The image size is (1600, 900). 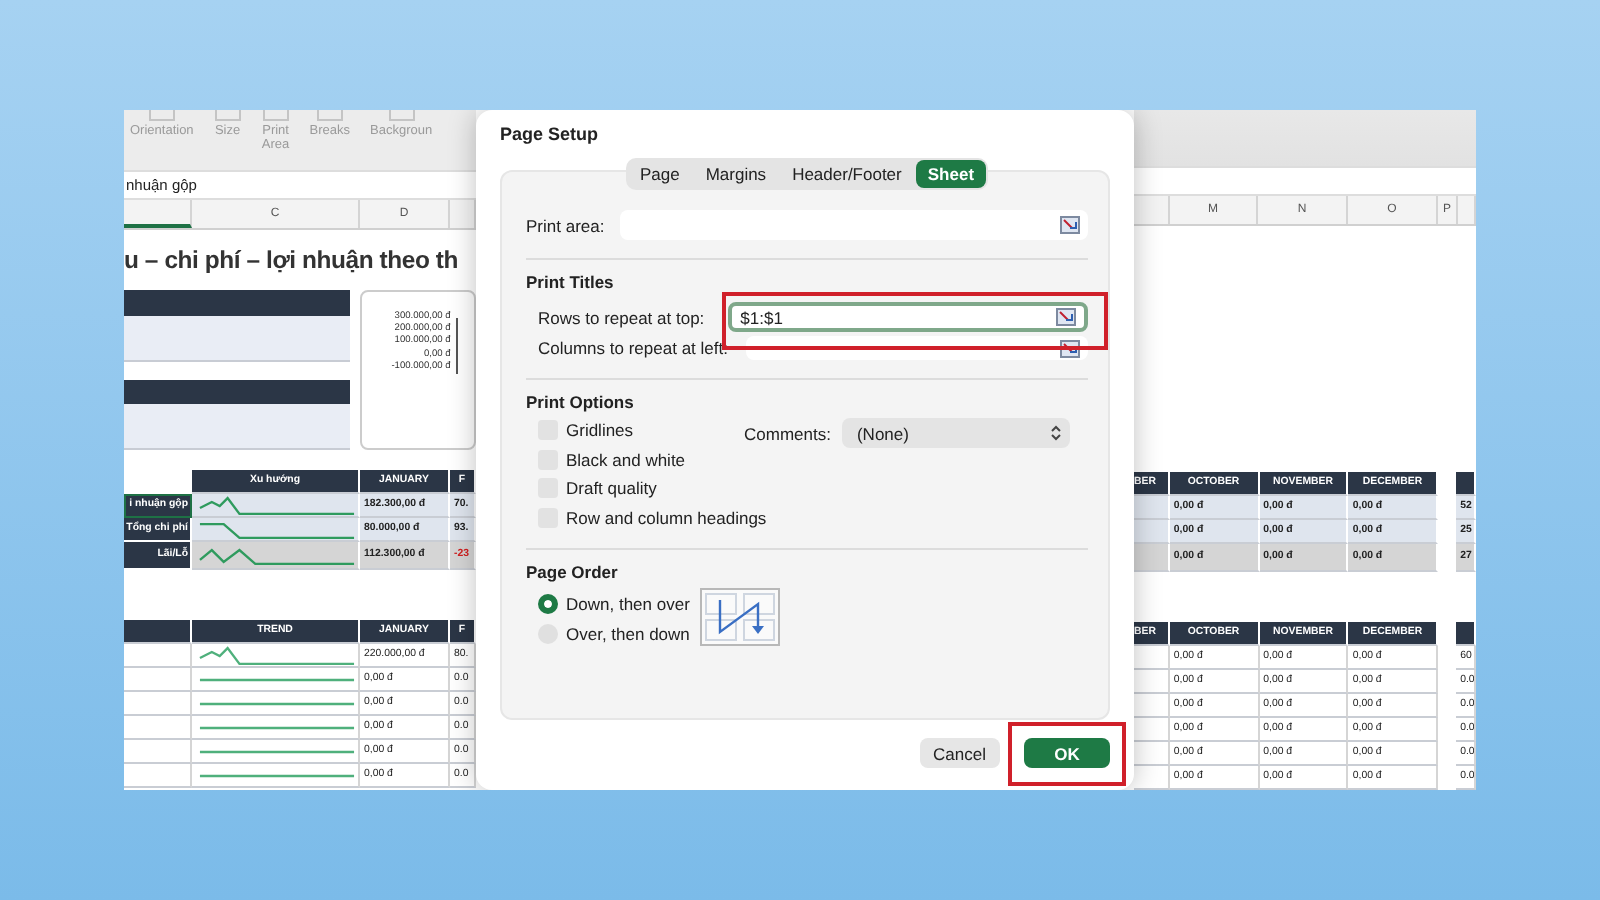 I want to click on formula-bar, so click(x=1305, y=181).